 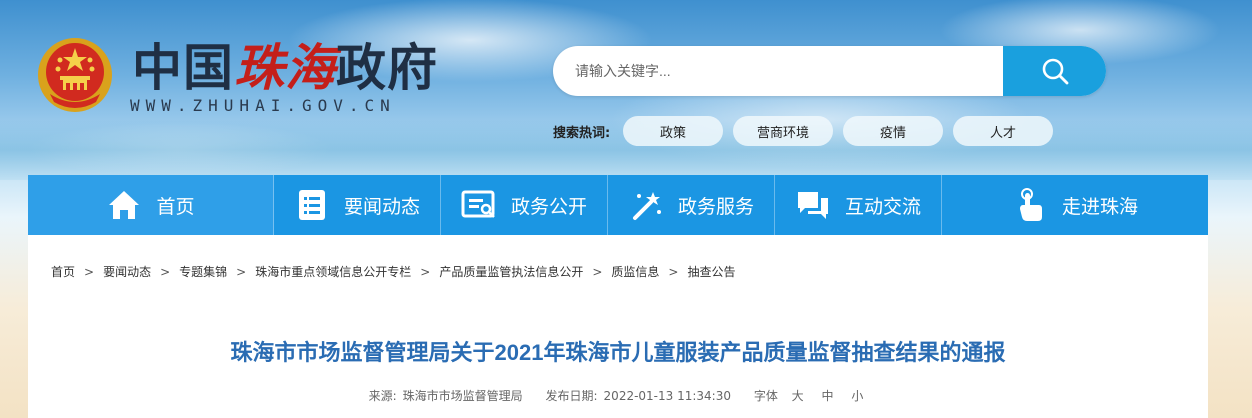 I want to click on nav-item-label: 首页, so click(x=175, y=207).